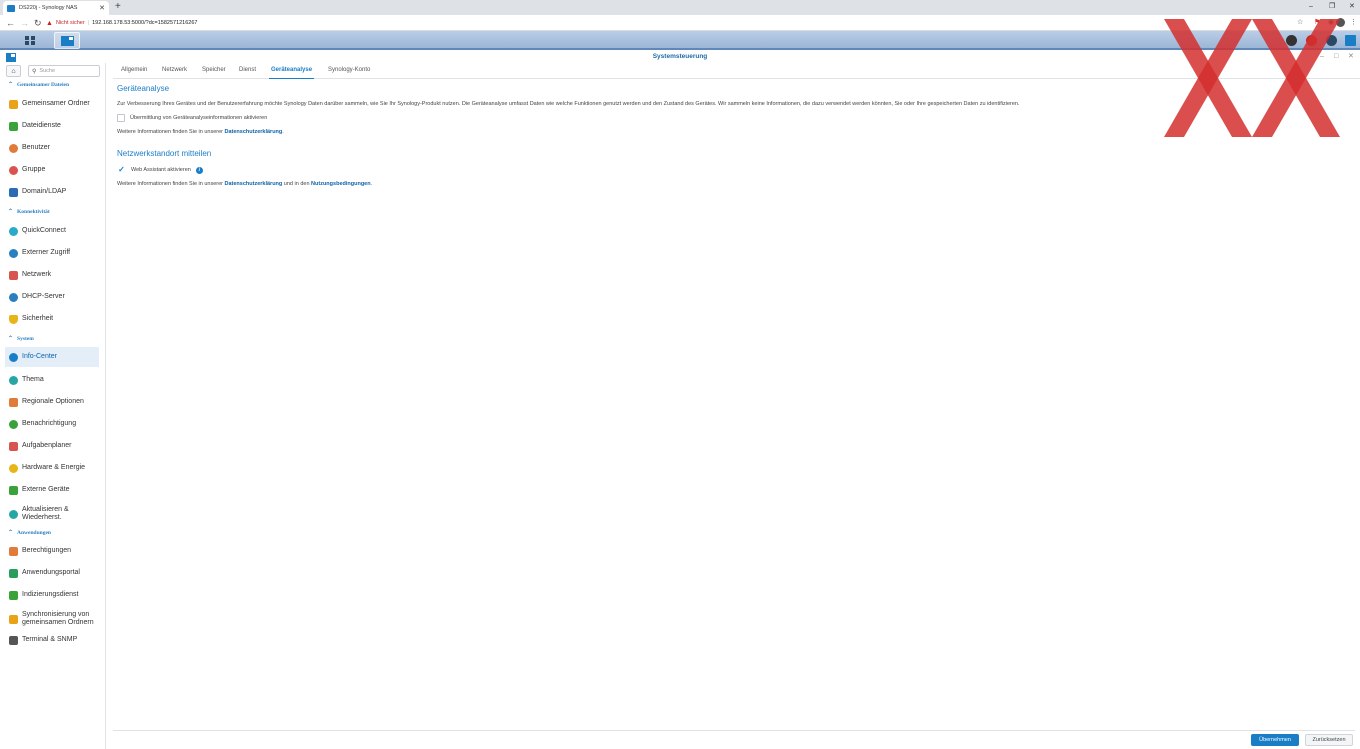  I want to click on sidebar-item-task-scheduler: Aufgabenplaner, so click(52, 446).